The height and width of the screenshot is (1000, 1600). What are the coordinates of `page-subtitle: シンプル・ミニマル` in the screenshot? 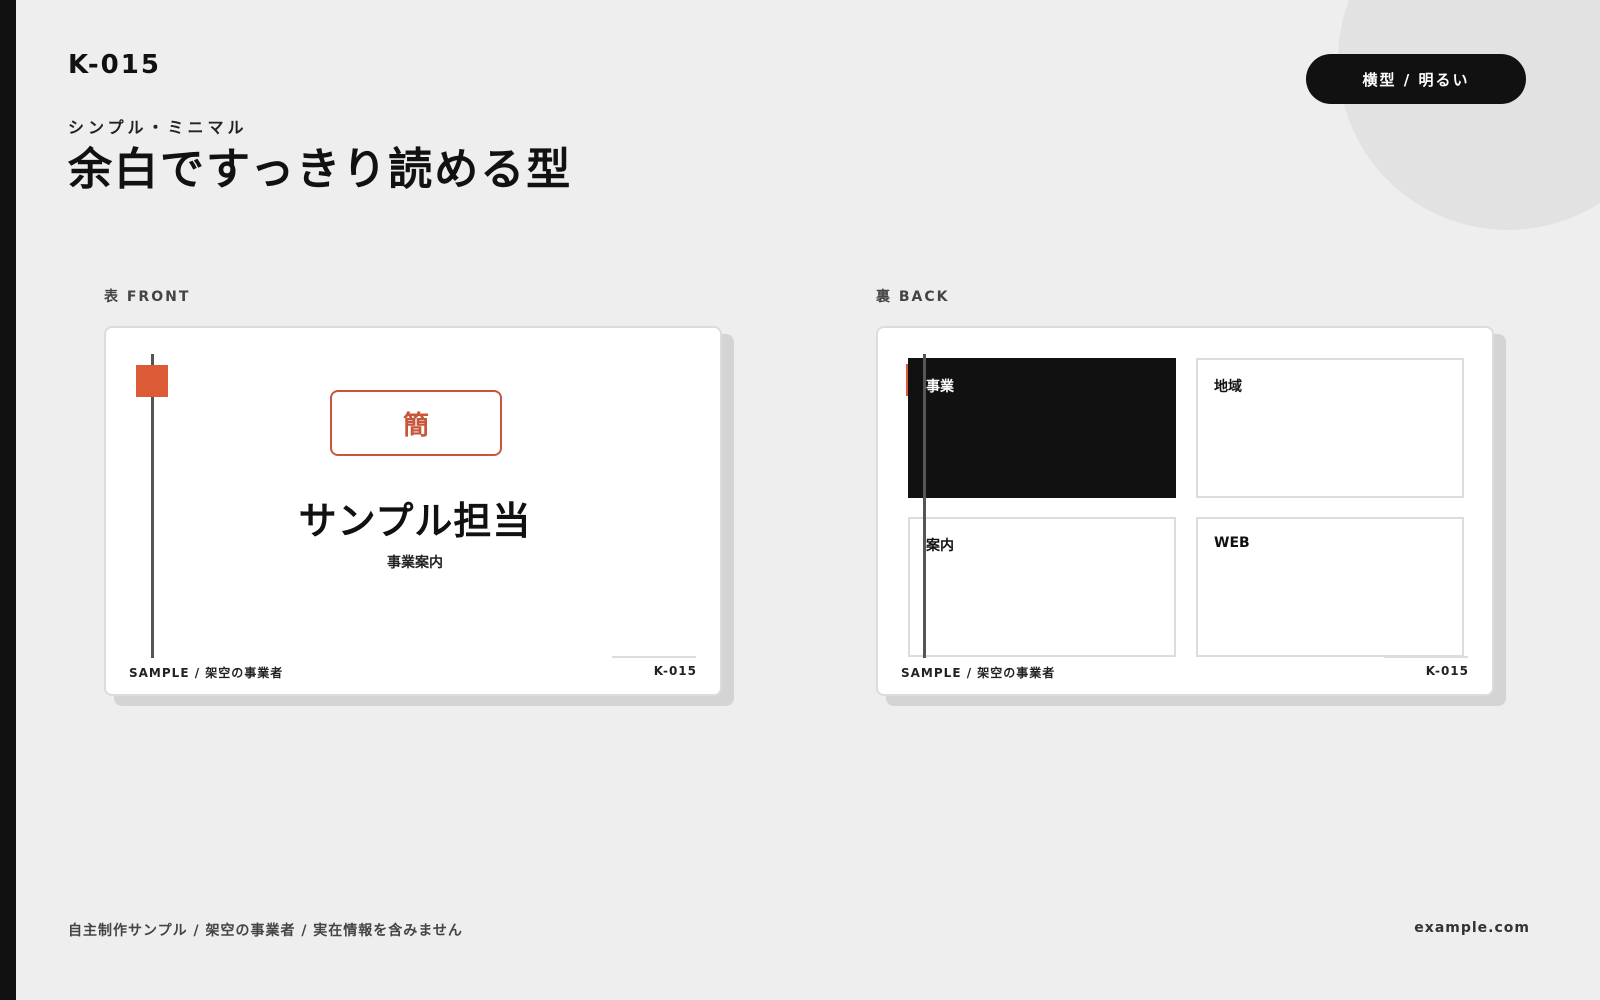 It's located at (158, 127).